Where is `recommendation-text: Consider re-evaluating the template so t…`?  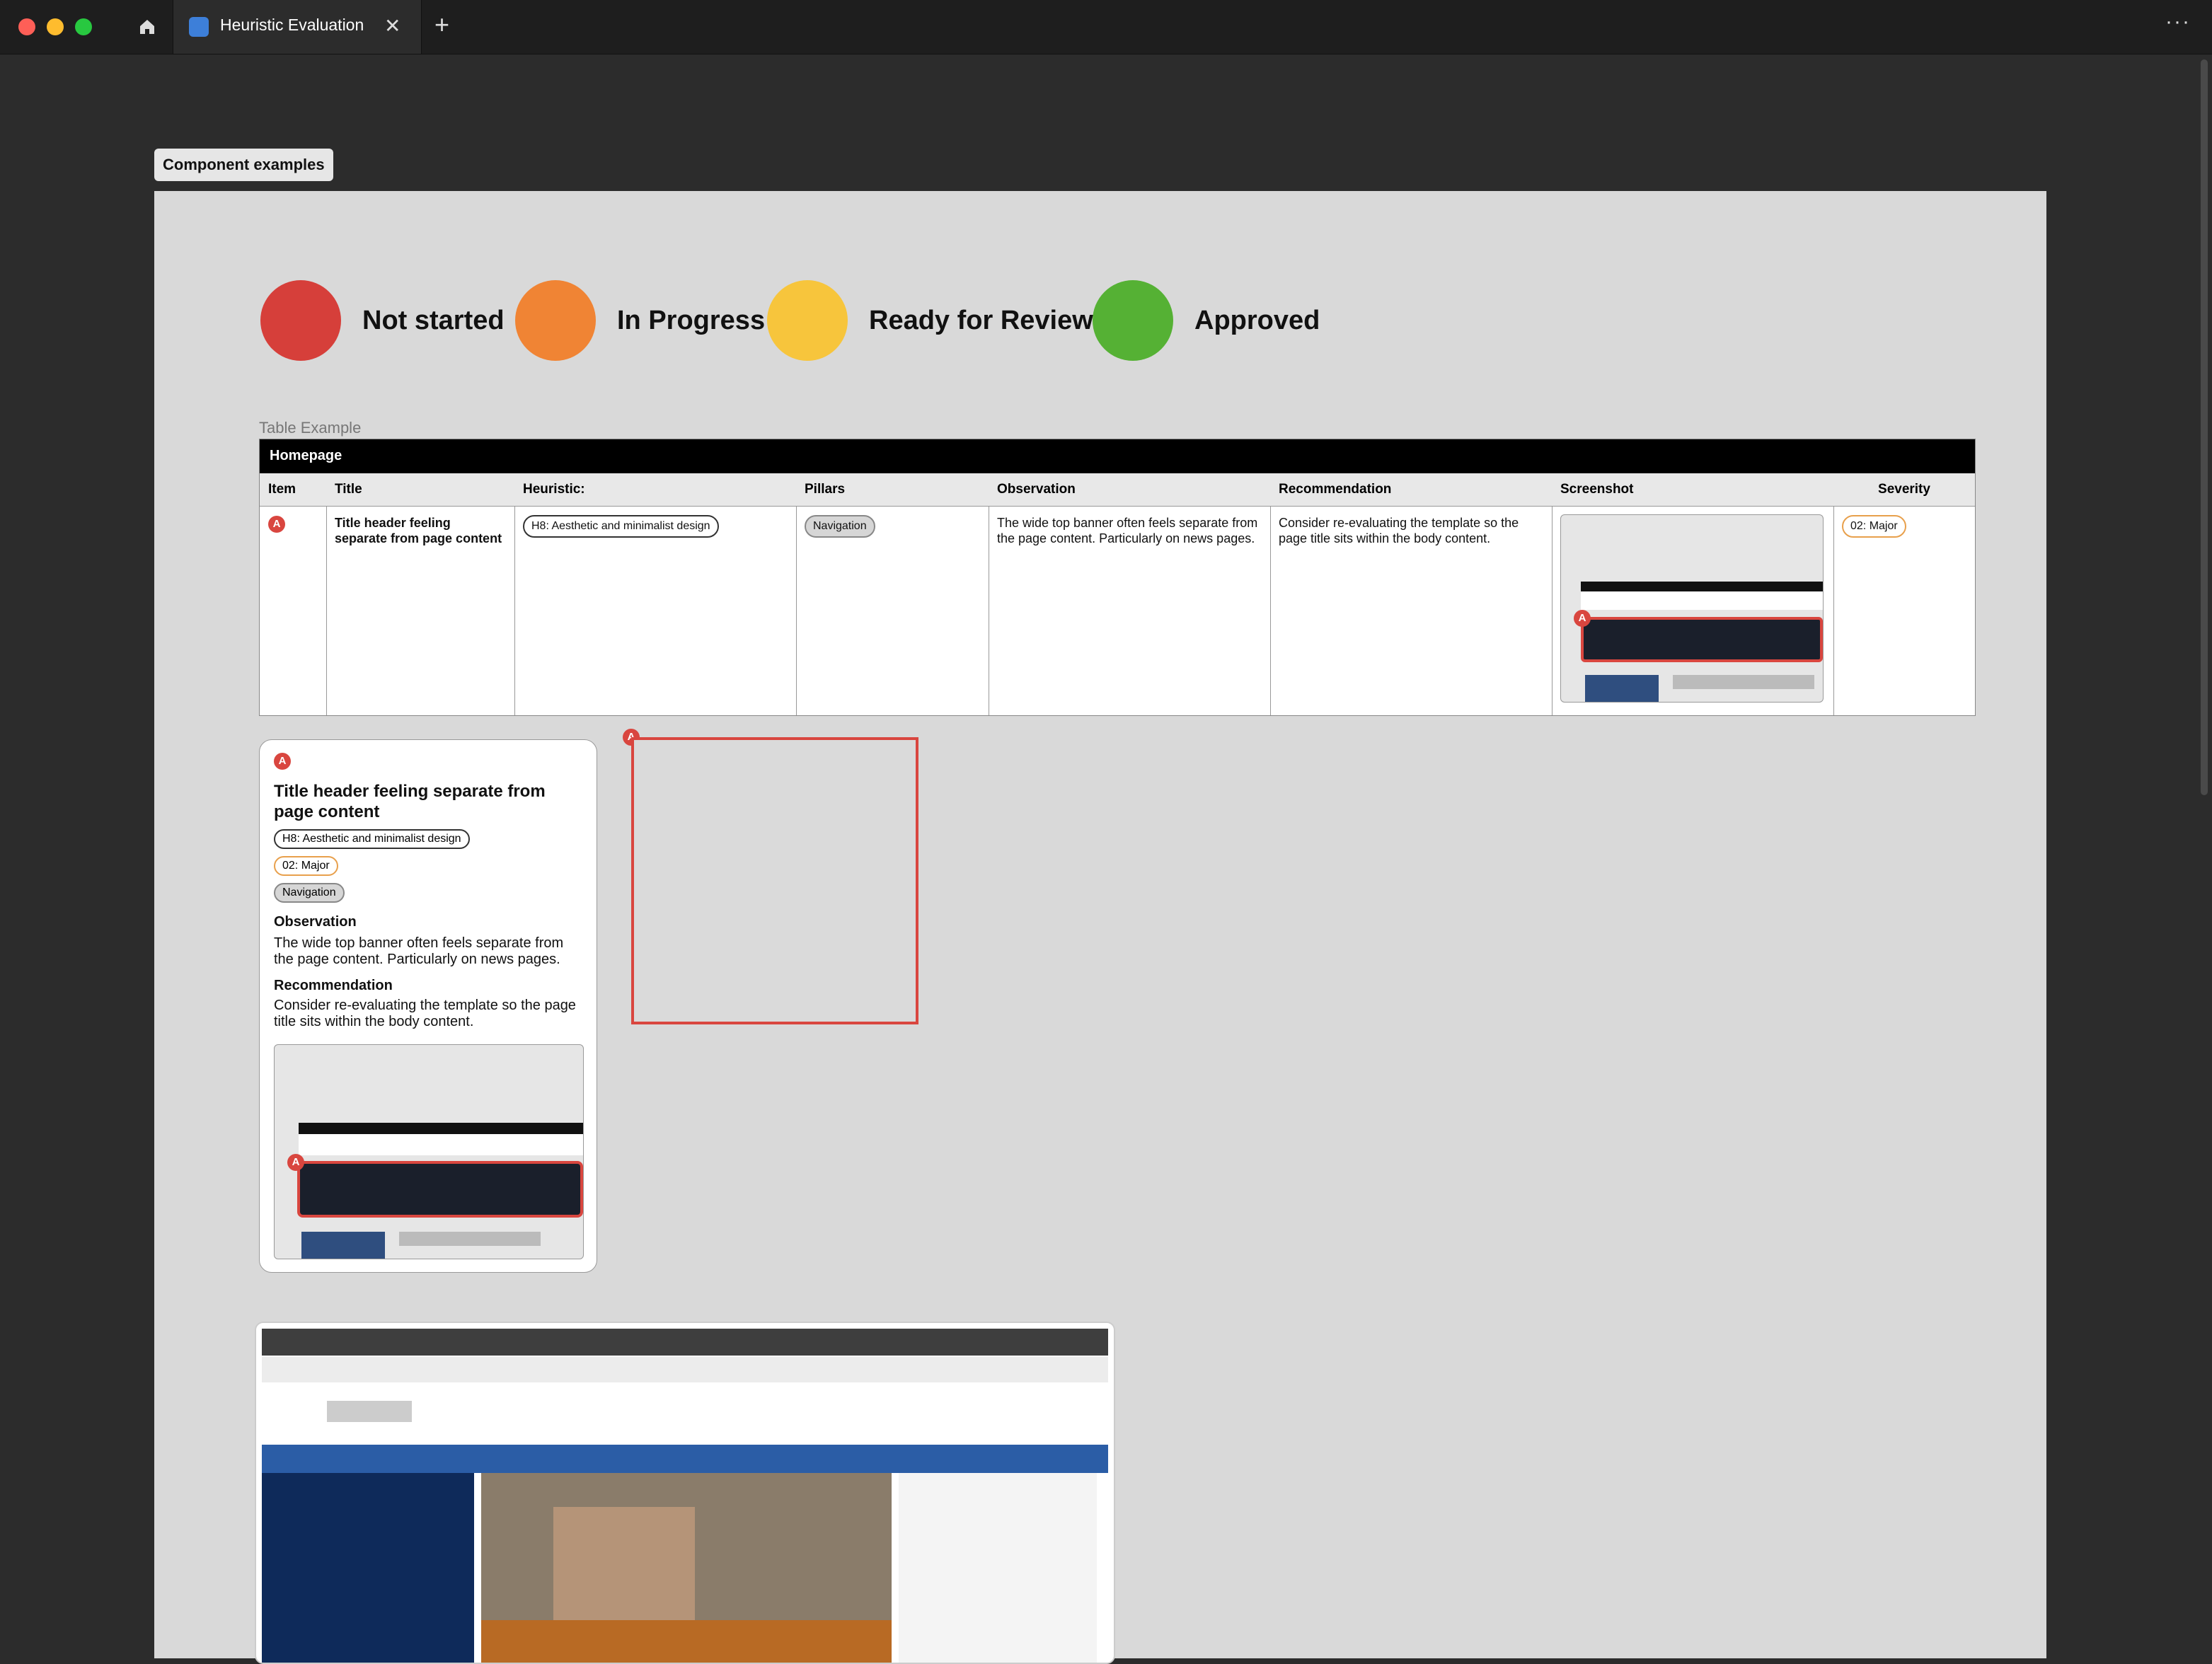 recommendation-text: Consider re-evaluating the template so t… is located at coordinates (425, 1013).